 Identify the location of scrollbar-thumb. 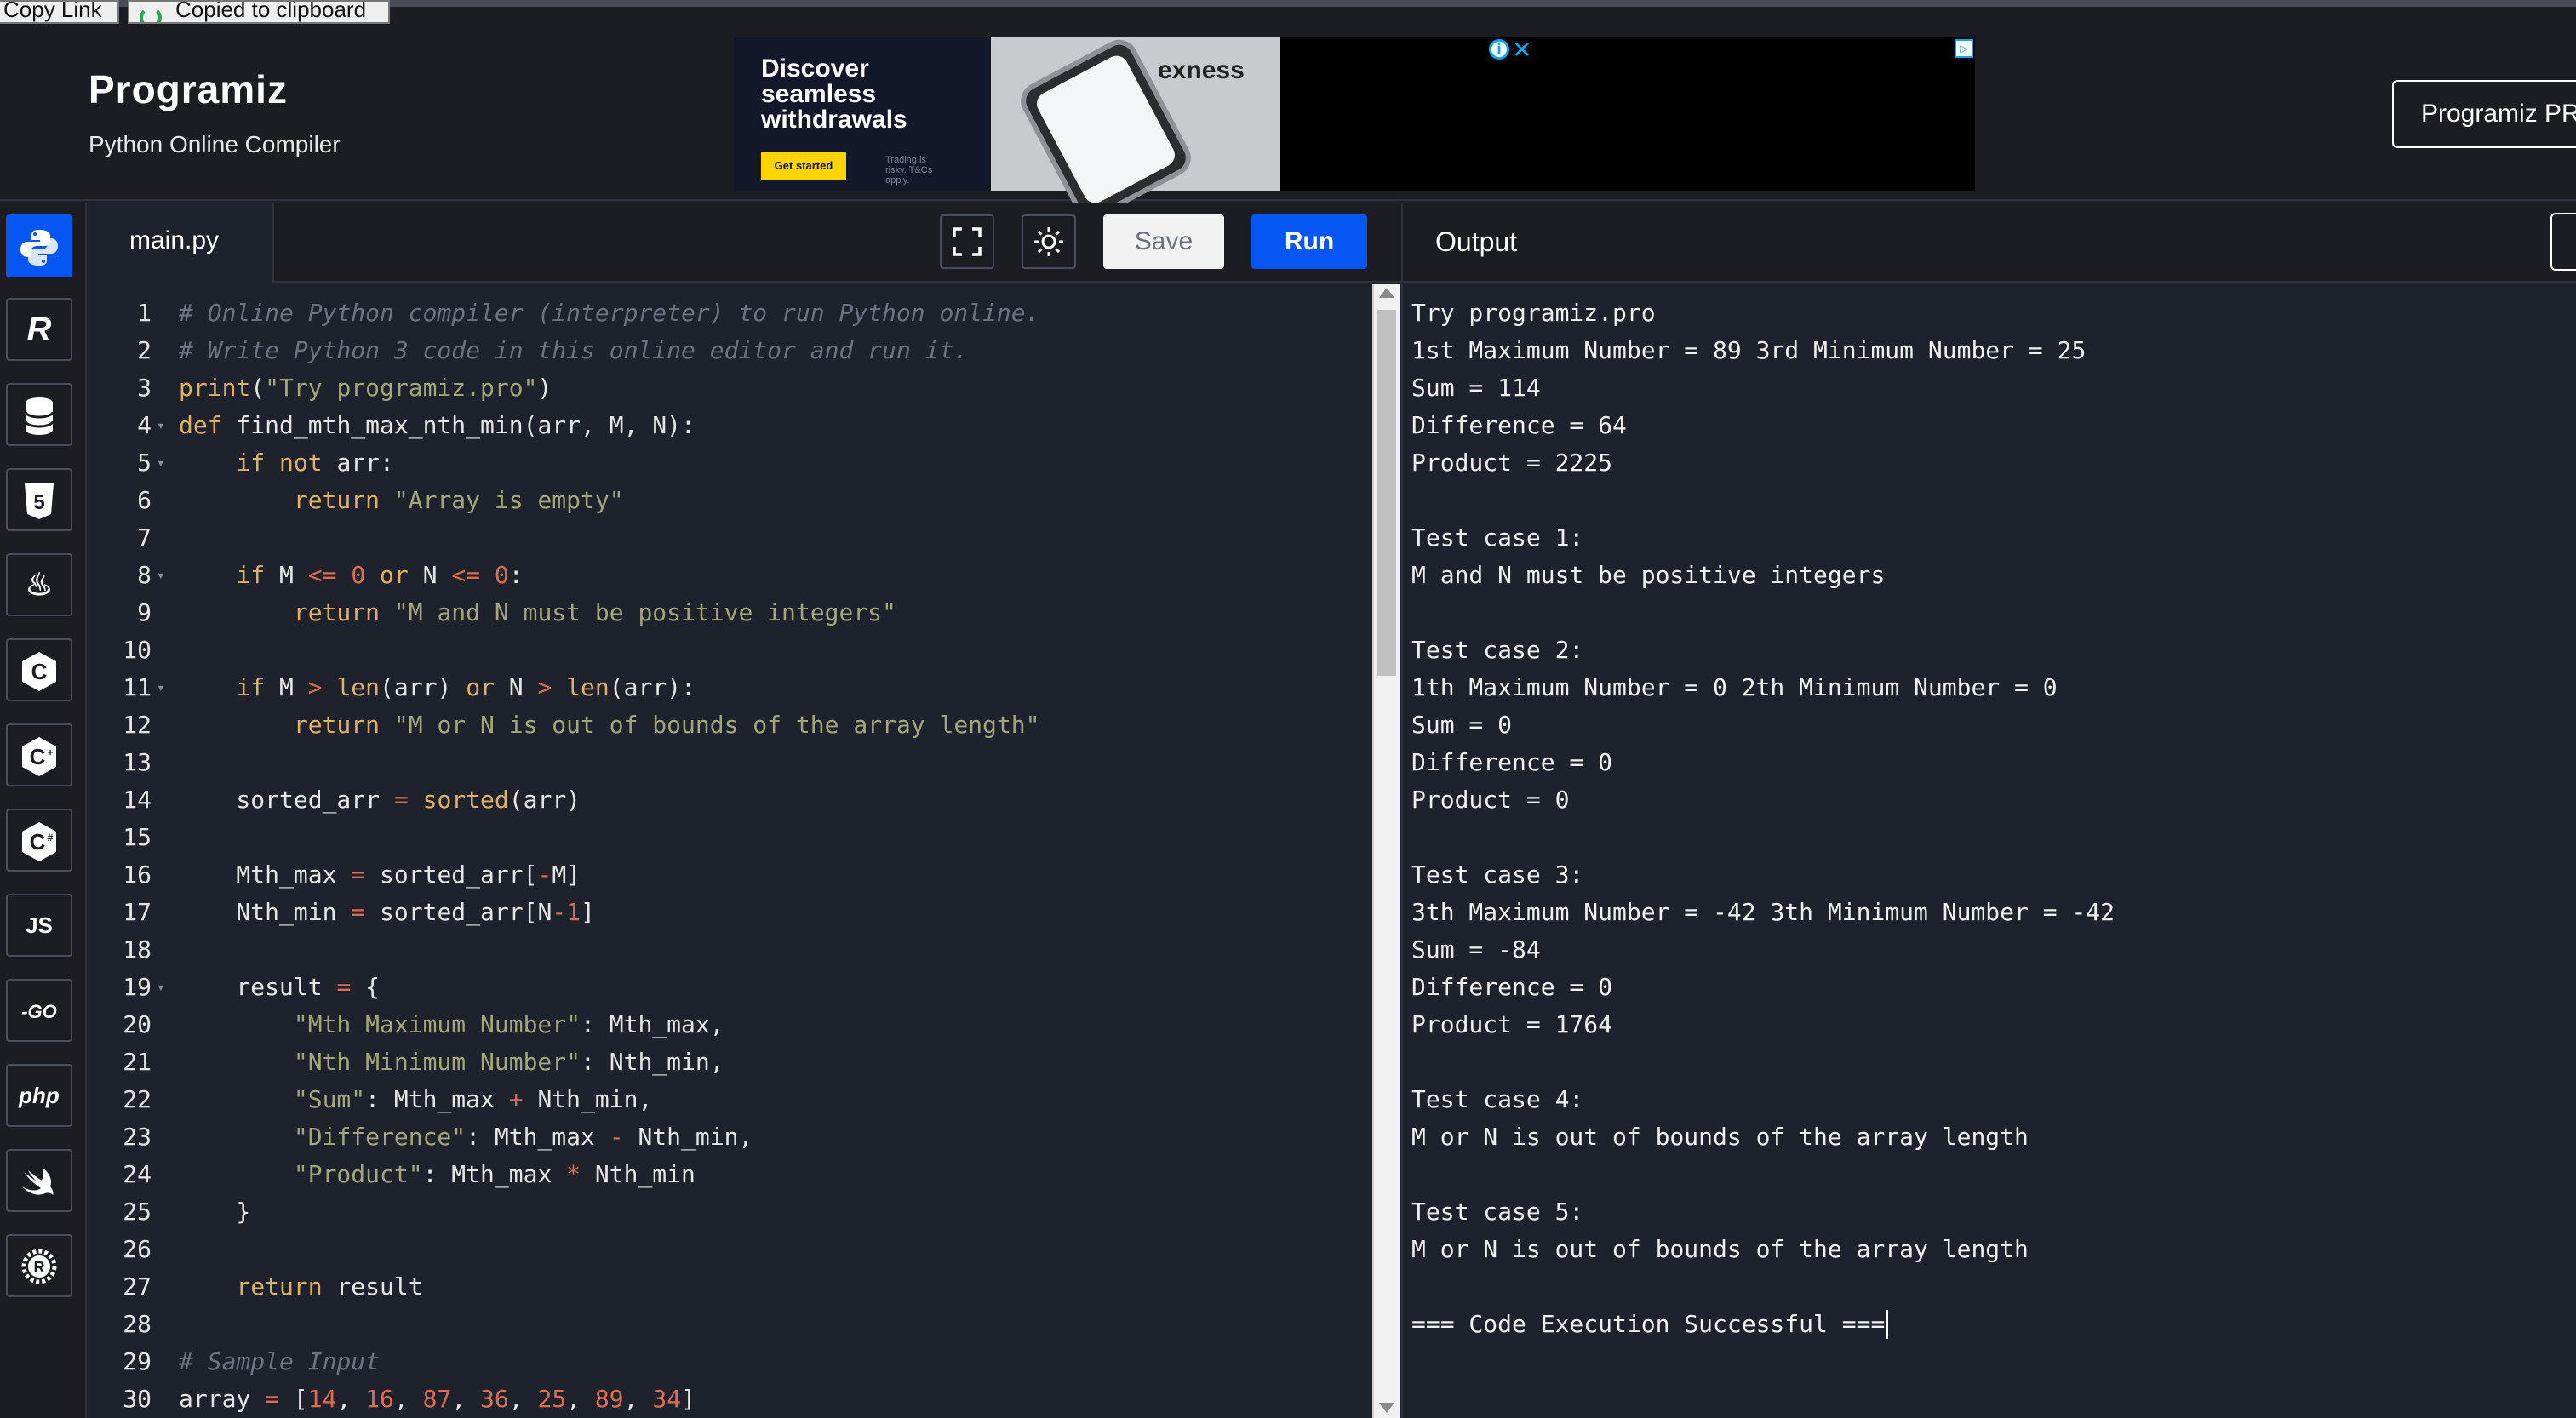
(1387, 493).